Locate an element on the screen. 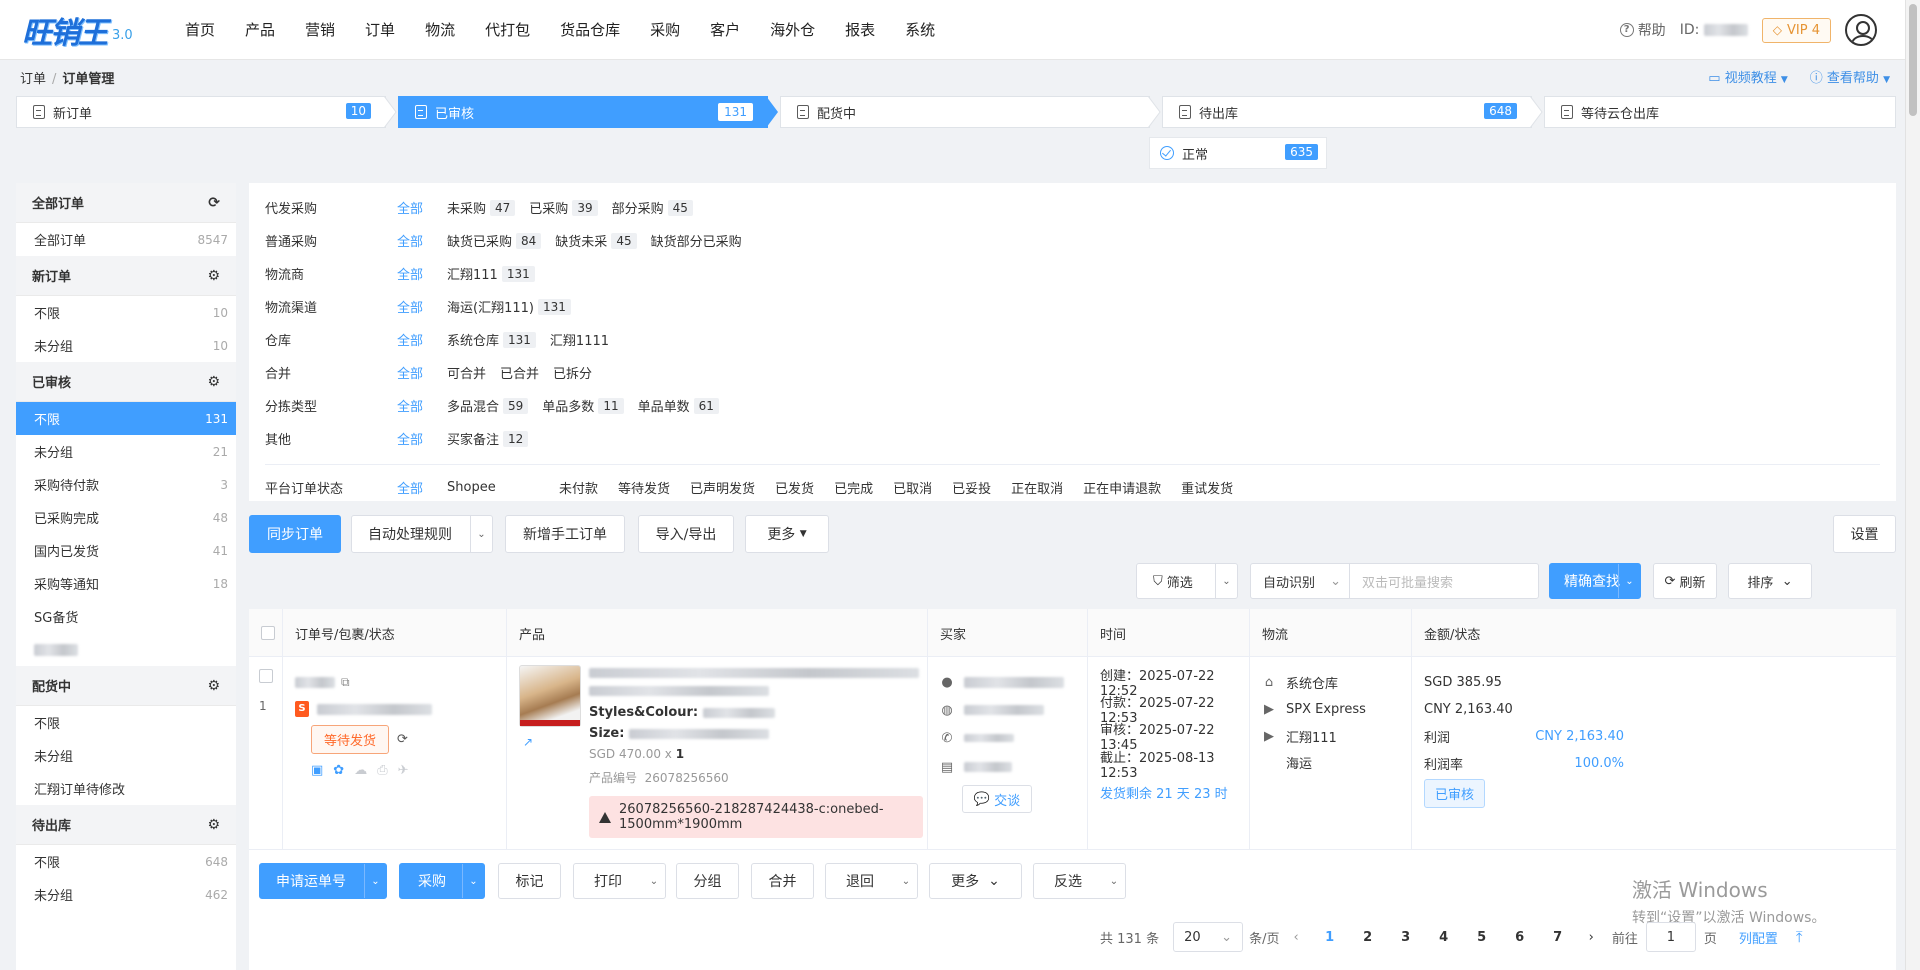  filter-option: 可合并 is located at coordinates (466, 372).